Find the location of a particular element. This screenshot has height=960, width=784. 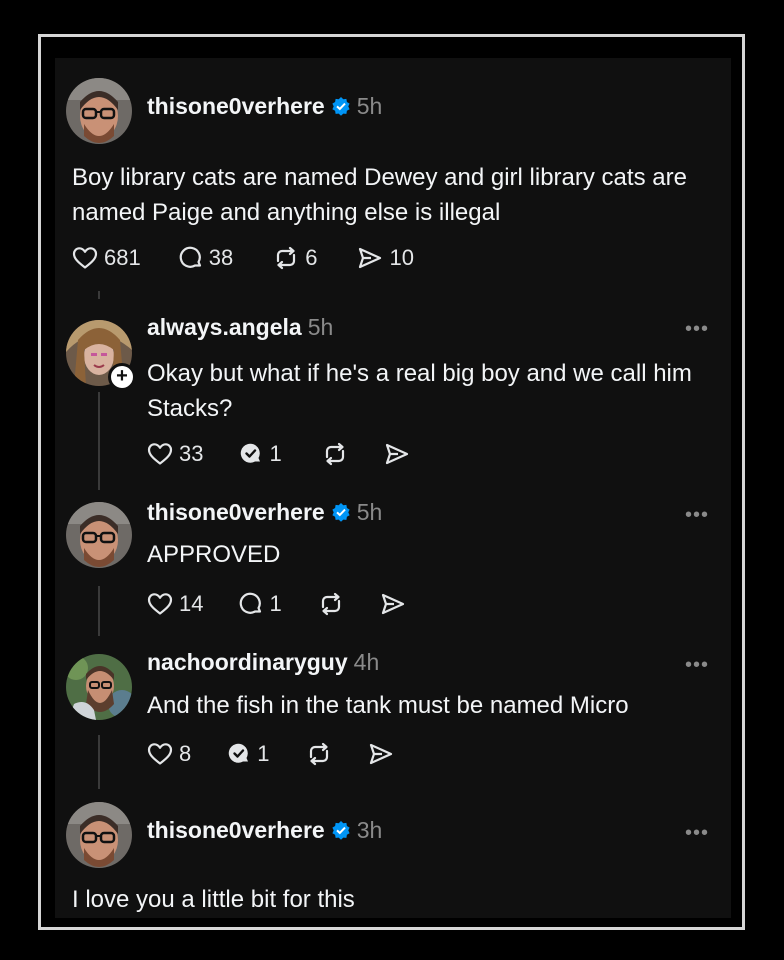

post-actions: 8 1 is located at coordinates (270, 754).